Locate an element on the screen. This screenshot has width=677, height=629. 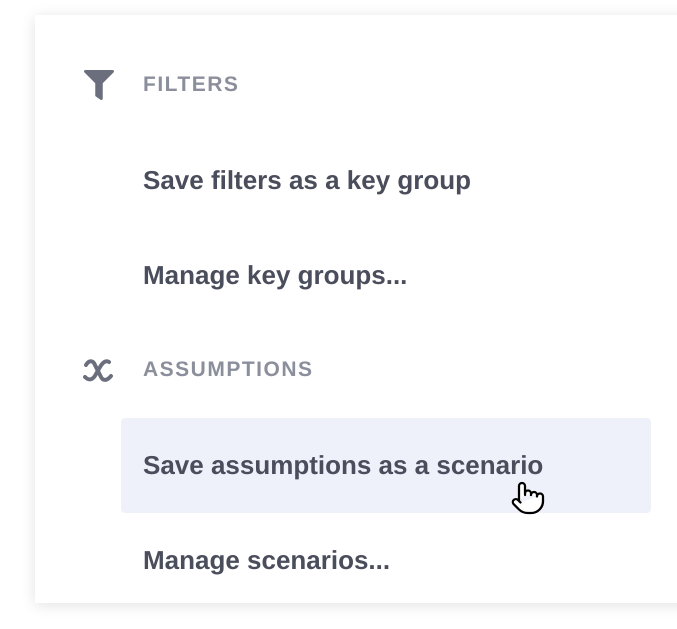
menu-item: Save assumptions as a scenario is located at coordinates (386, 465).